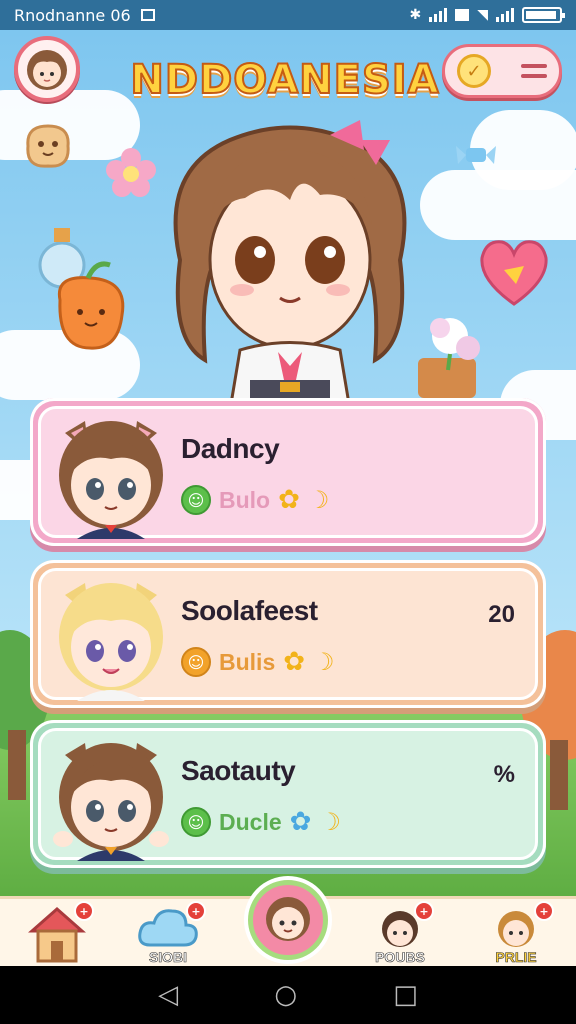 The height and width of the screenshot is (1024, 576). I want to click on character-card-2: Soolafeest ☺ Bulis ✿ ☽ 20, so click(288, 634).